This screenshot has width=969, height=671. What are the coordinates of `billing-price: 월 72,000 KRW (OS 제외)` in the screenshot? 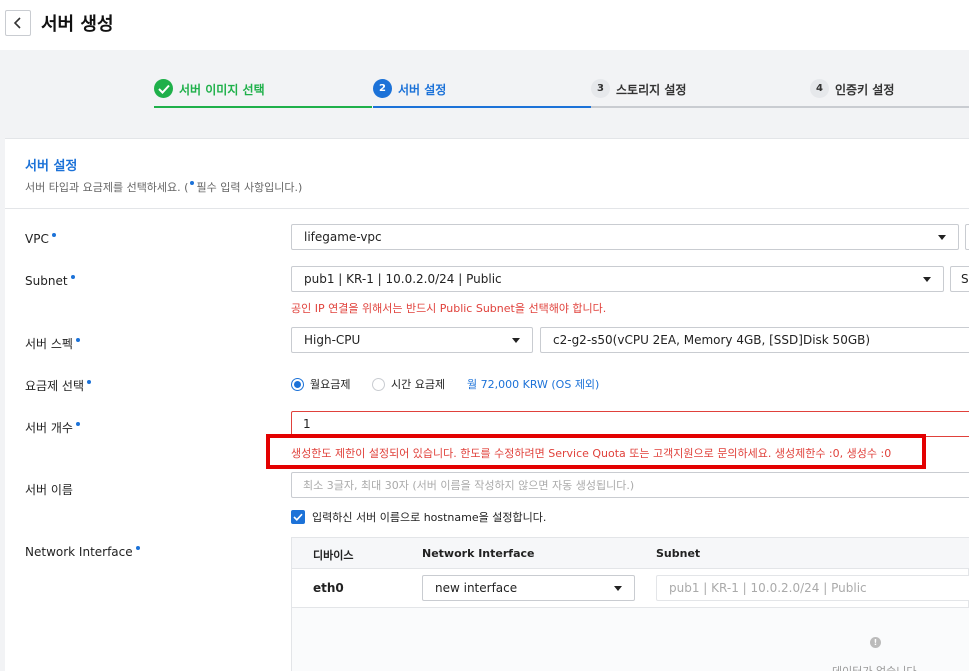 It's located at (533, 384).